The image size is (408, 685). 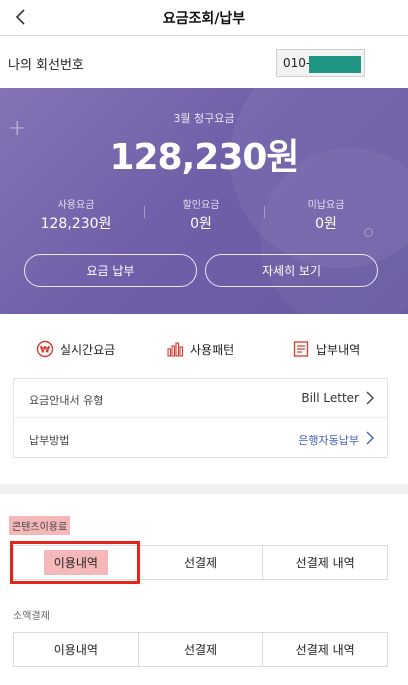 I want to click on won-circle-icon: ₩, so click(x=45, y=349).